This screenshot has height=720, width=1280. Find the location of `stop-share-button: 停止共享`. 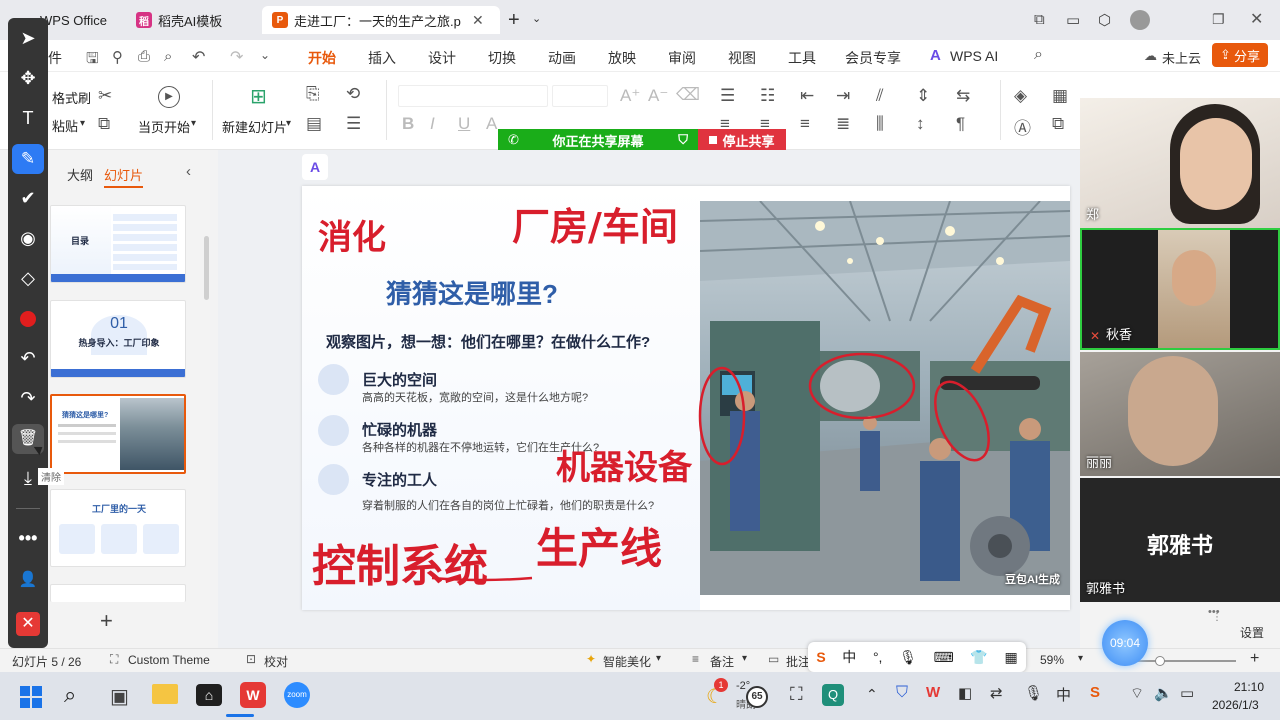

stop-share-button: 停止共享 is located at coordinates (742, 140).